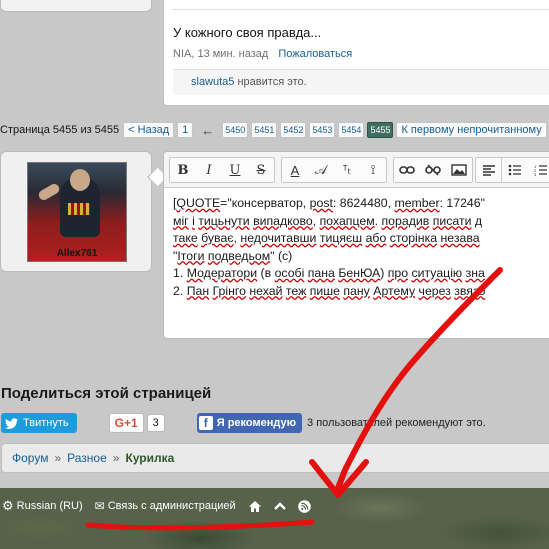  I want to click on misspelled-word: випадково, so click(283, 220).